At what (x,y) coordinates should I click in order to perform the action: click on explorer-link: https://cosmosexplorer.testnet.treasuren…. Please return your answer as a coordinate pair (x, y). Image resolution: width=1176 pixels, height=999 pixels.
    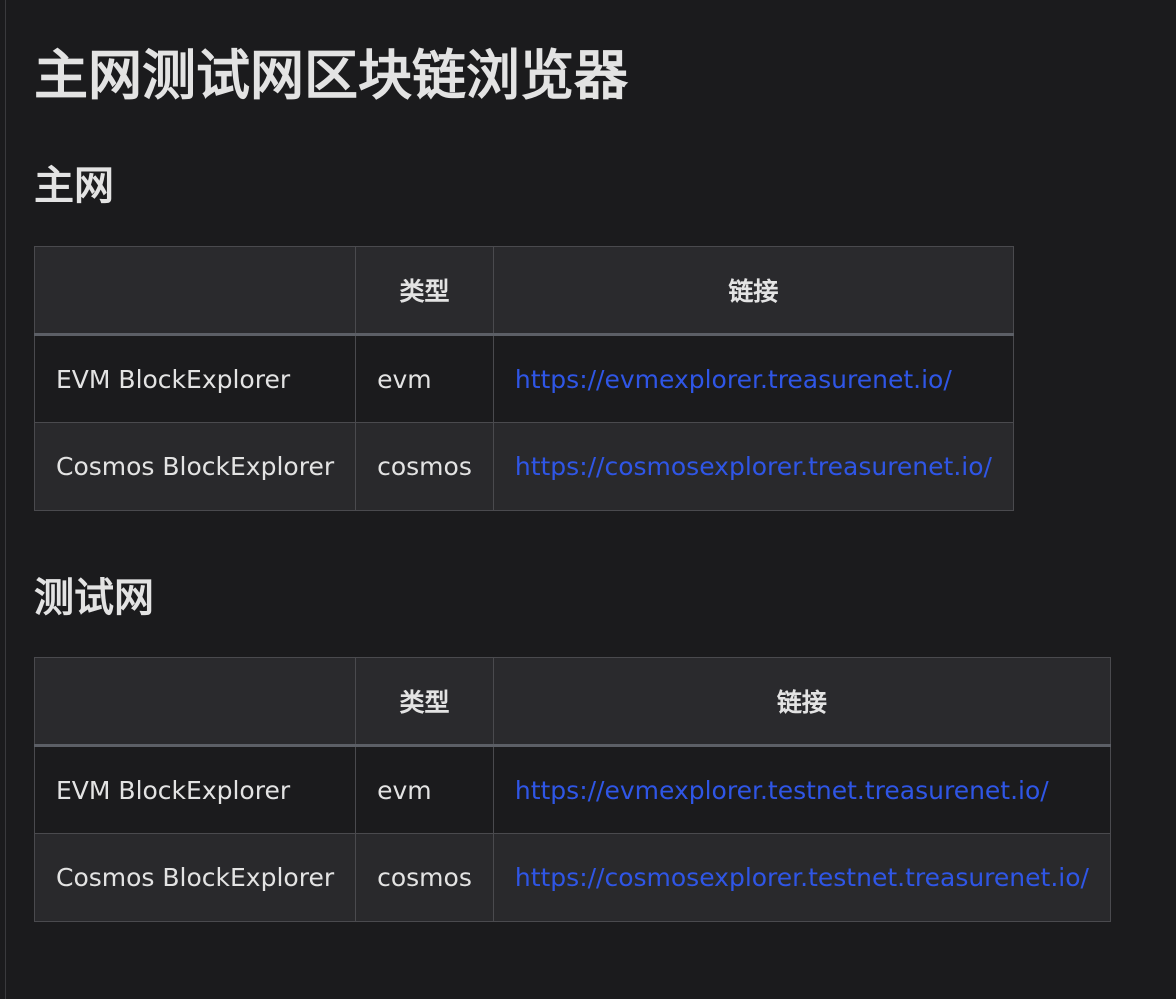
    Looking at the image, I should click on (802, 877).